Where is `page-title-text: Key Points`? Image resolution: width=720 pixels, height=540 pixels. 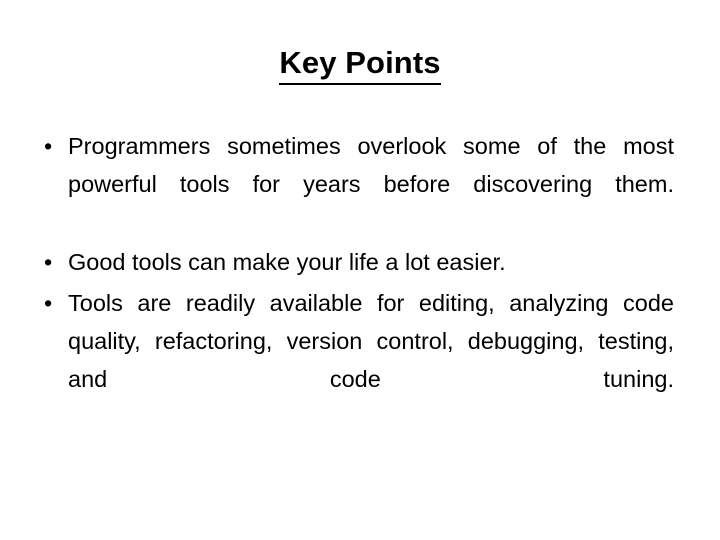
page-title-text: Key Points is located at coordinates (360, 65).